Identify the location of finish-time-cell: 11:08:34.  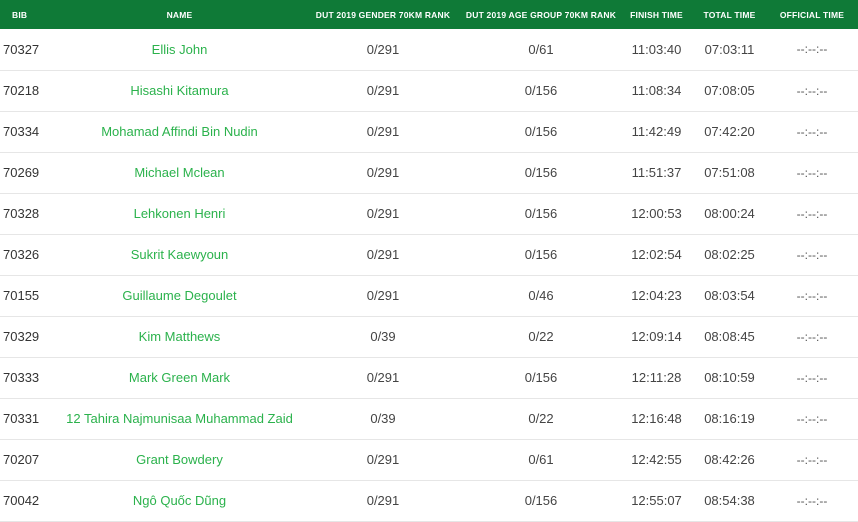
(656, 90).